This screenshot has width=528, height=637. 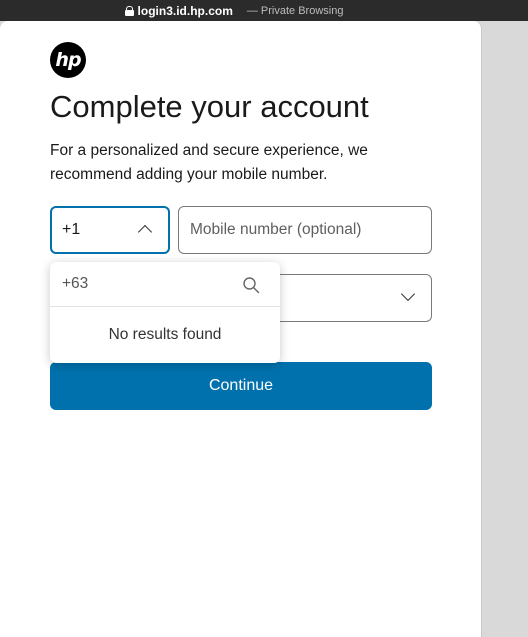 I want to click on private-browsing-label: — Private Browsing, so click(x=295, y=10).